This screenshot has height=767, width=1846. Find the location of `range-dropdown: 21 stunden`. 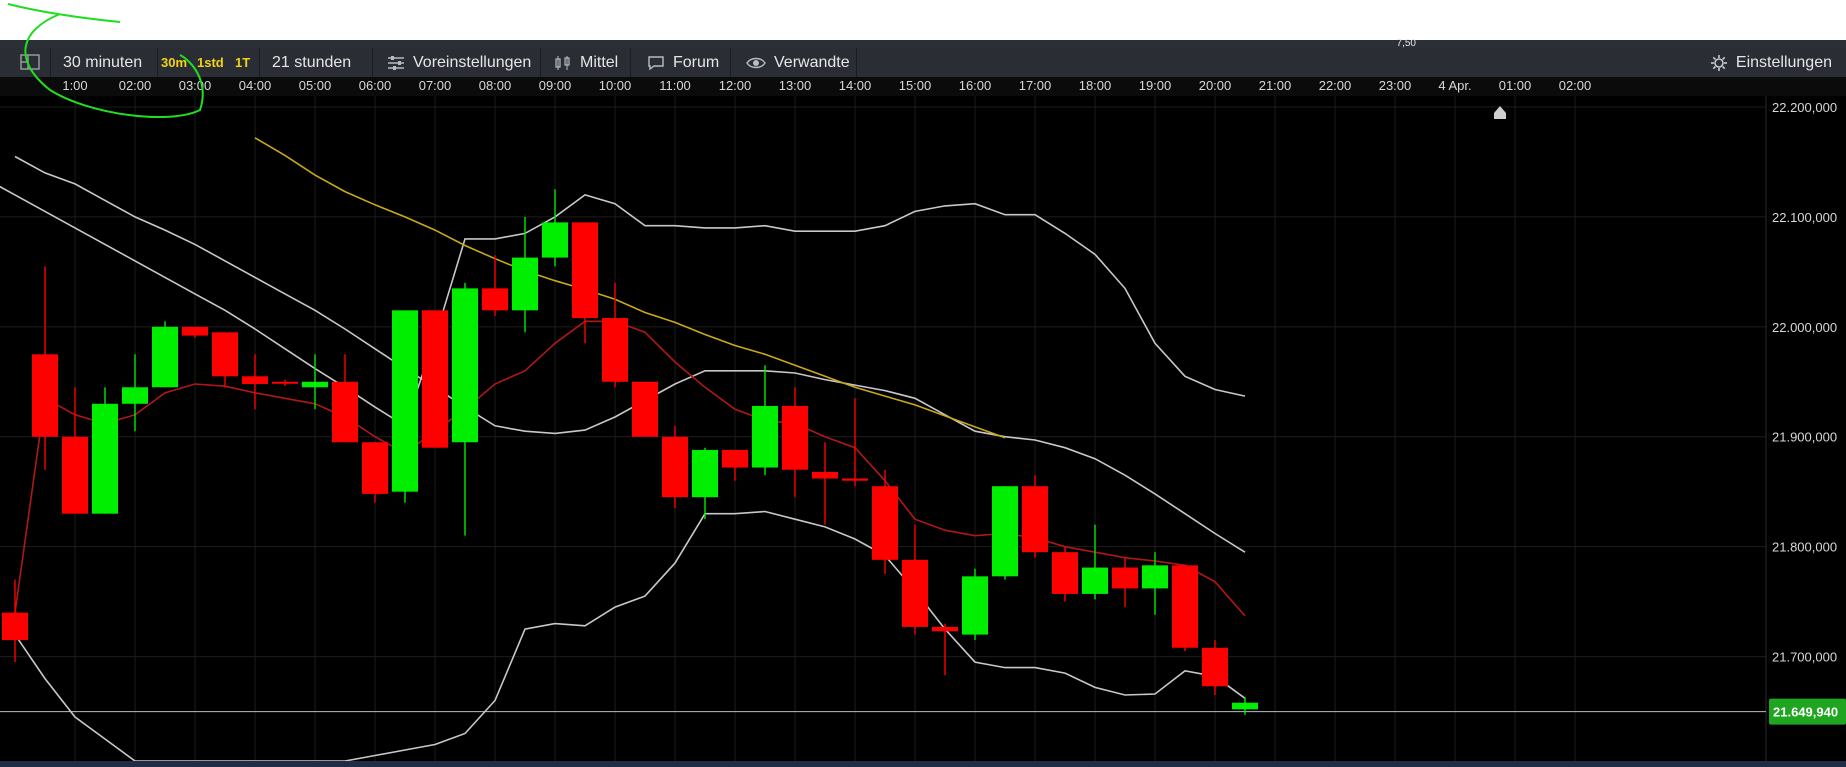

range-dropdown: 21 stunden is located at coordinates (317, 62).